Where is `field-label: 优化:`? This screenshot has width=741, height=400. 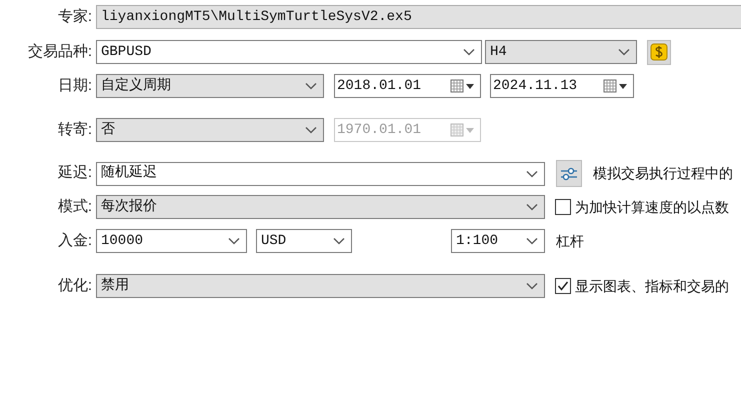
field-label: 优化: is located at coordinates (75, 286).